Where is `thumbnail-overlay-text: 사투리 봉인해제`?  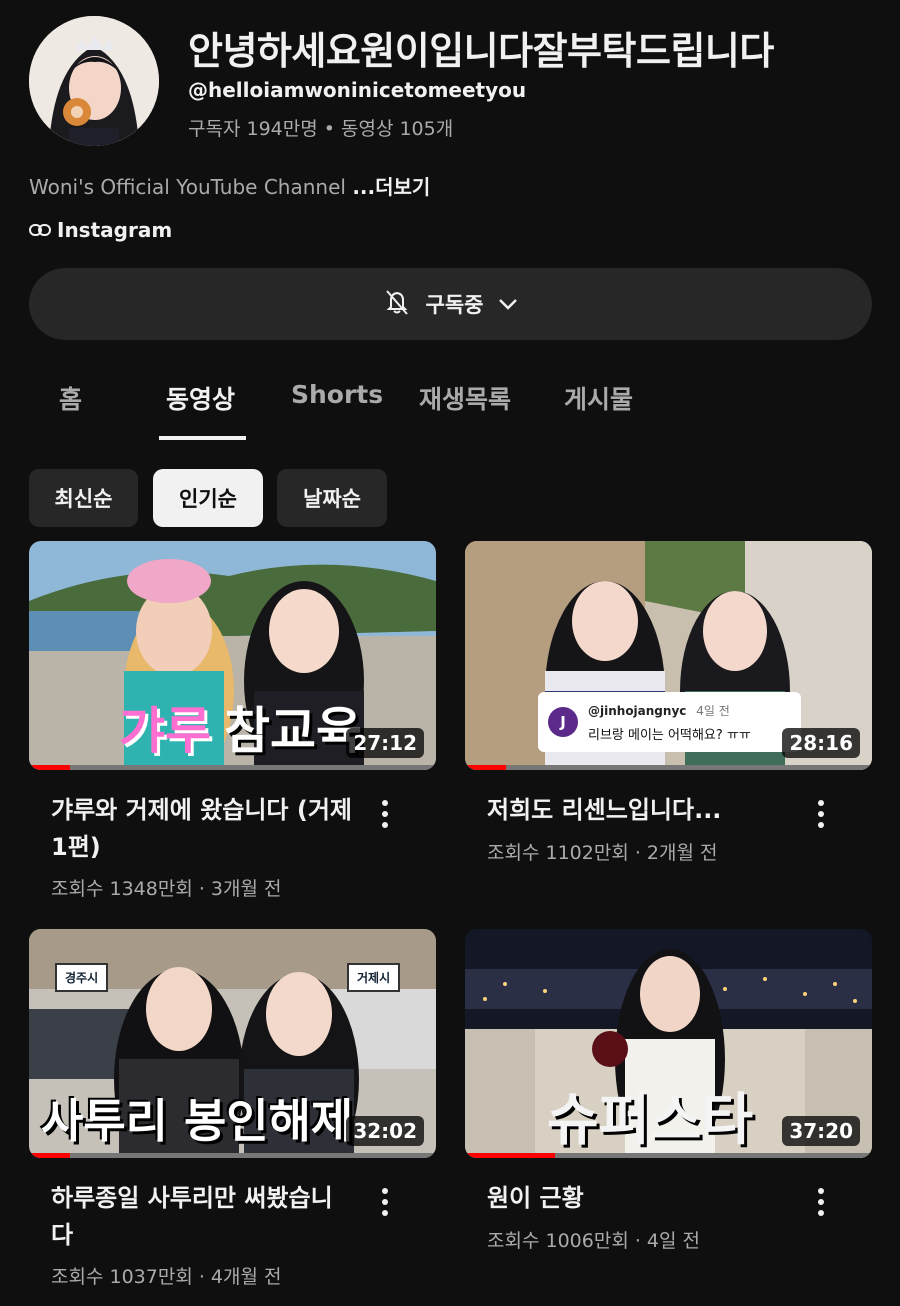 thumbnail-overlay-text: 사투리 봉인해제 is located at coordinates (197, 1121).